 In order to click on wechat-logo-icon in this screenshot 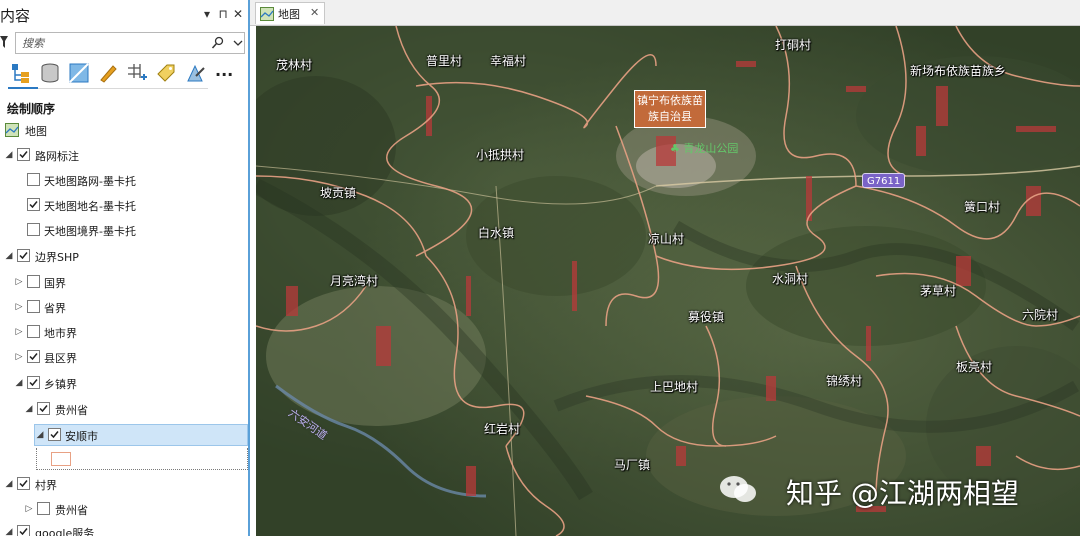, I will do `click(738, 489)`.